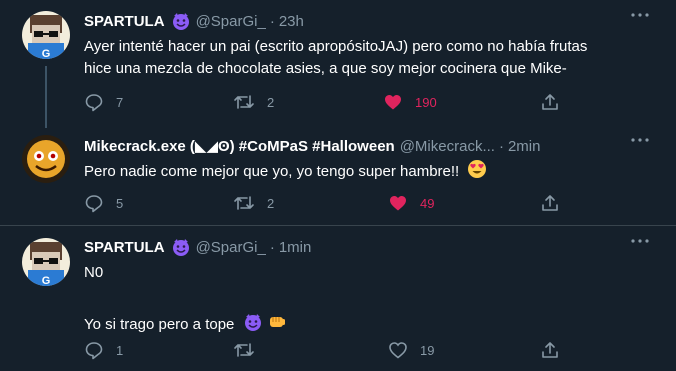 Image resolution: width=676 pixels, height=371 pixels. I want to click on tweet-actions: 7 2 190, so click(324, 102).